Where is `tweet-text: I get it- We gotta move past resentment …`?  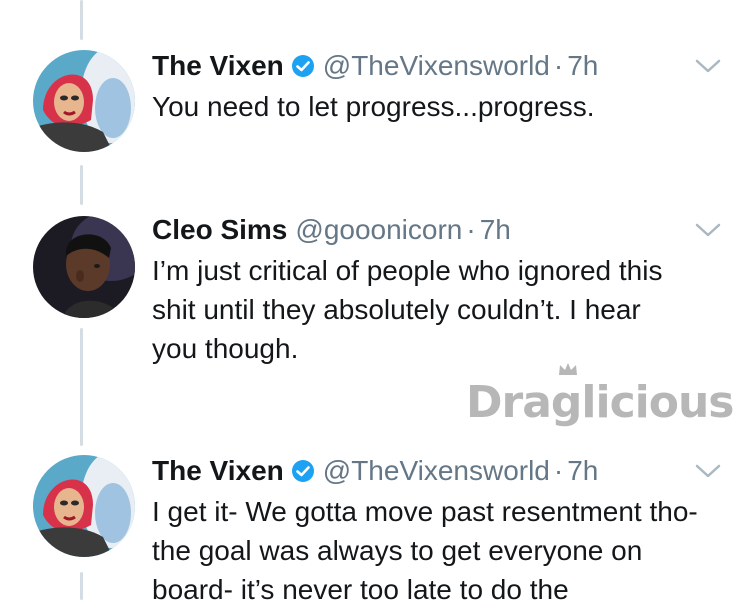 tweet-text: I get it- We gotta move past resentment … is located at coordinates (425, 550).